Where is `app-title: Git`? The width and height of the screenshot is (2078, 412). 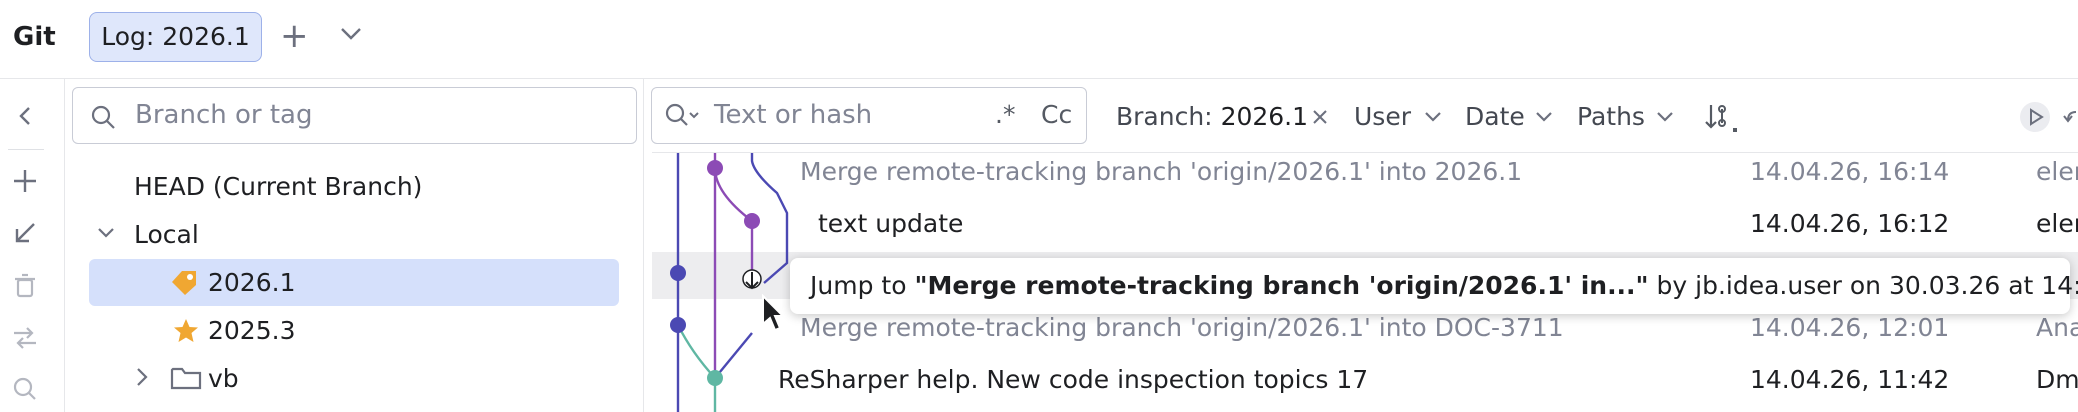 app-title: Git is located at coordinates (34, 37).